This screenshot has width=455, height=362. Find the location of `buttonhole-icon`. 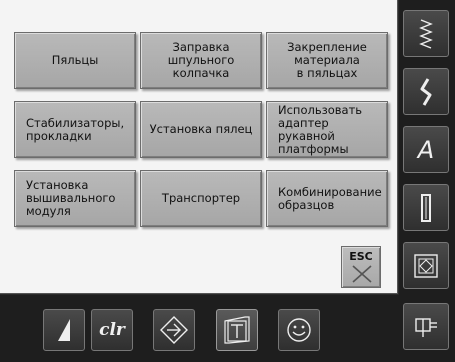

buttonhole-icon is located at coordinates (426, 207).